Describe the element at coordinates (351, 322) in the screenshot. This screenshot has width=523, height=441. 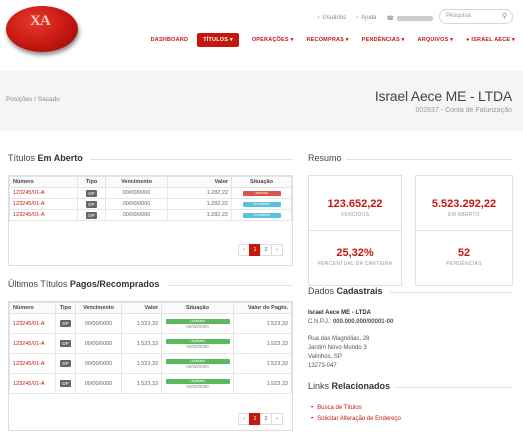
I see `cnpj-line: C.N.P.J.: 000.000.000/00001-00` at that location.